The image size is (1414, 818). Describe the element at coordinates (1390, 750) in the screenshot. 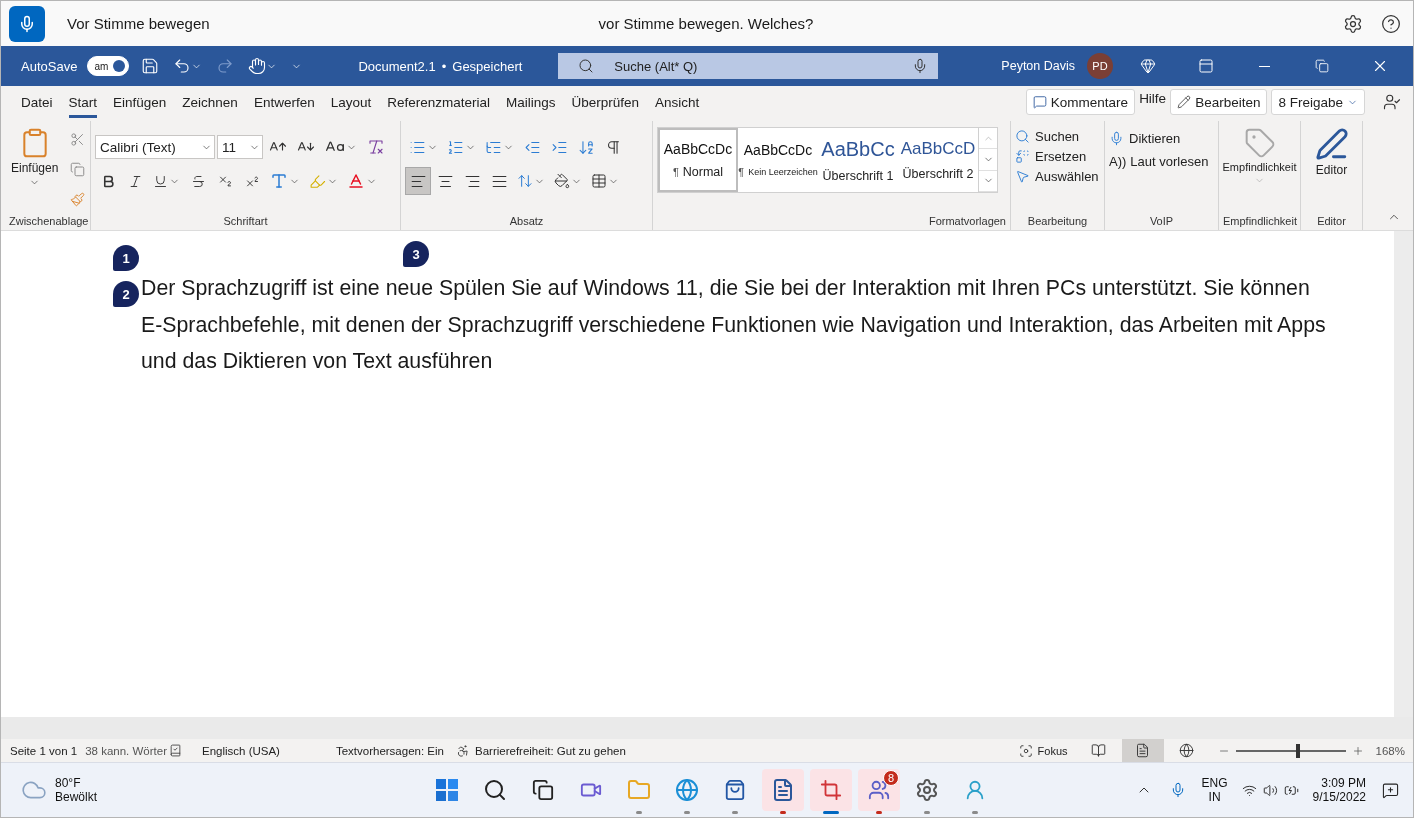

I see `zoom-level: 168%` at that location.